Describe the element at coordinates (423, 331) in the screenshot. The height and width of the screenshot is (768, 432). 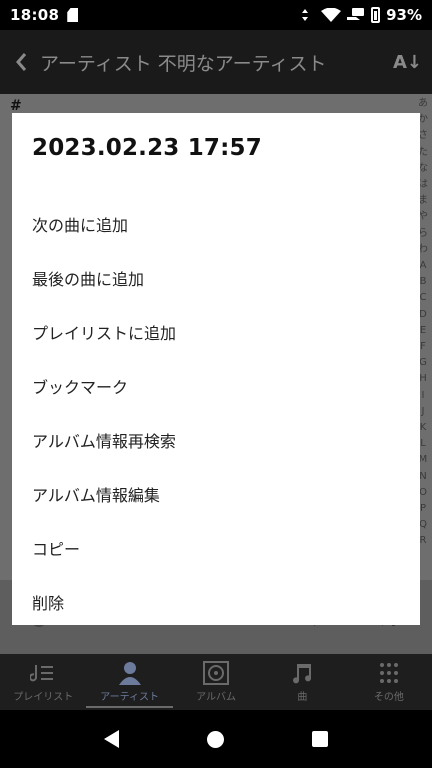
I see `index-letter: E` at that location.